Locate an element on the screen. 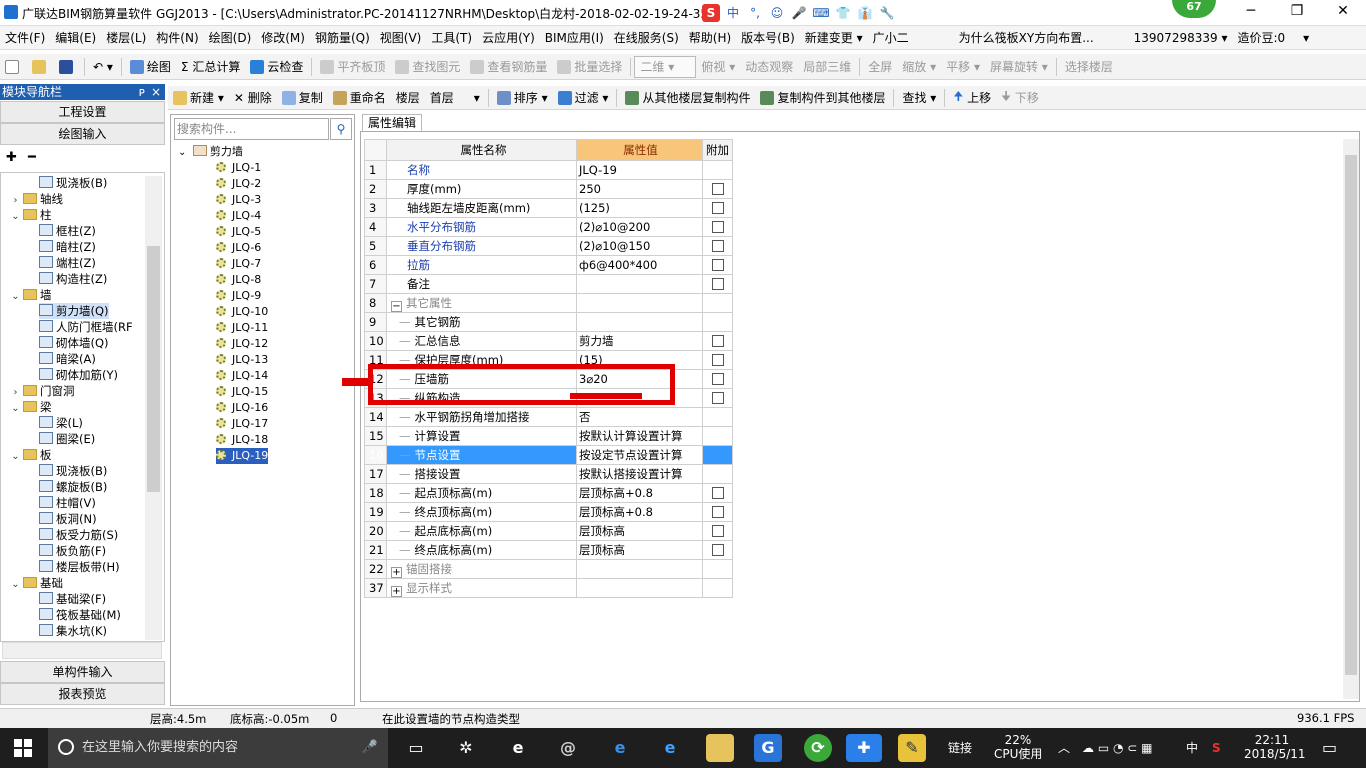  chevron-right-icon: › is located at coordinates (15, 393).